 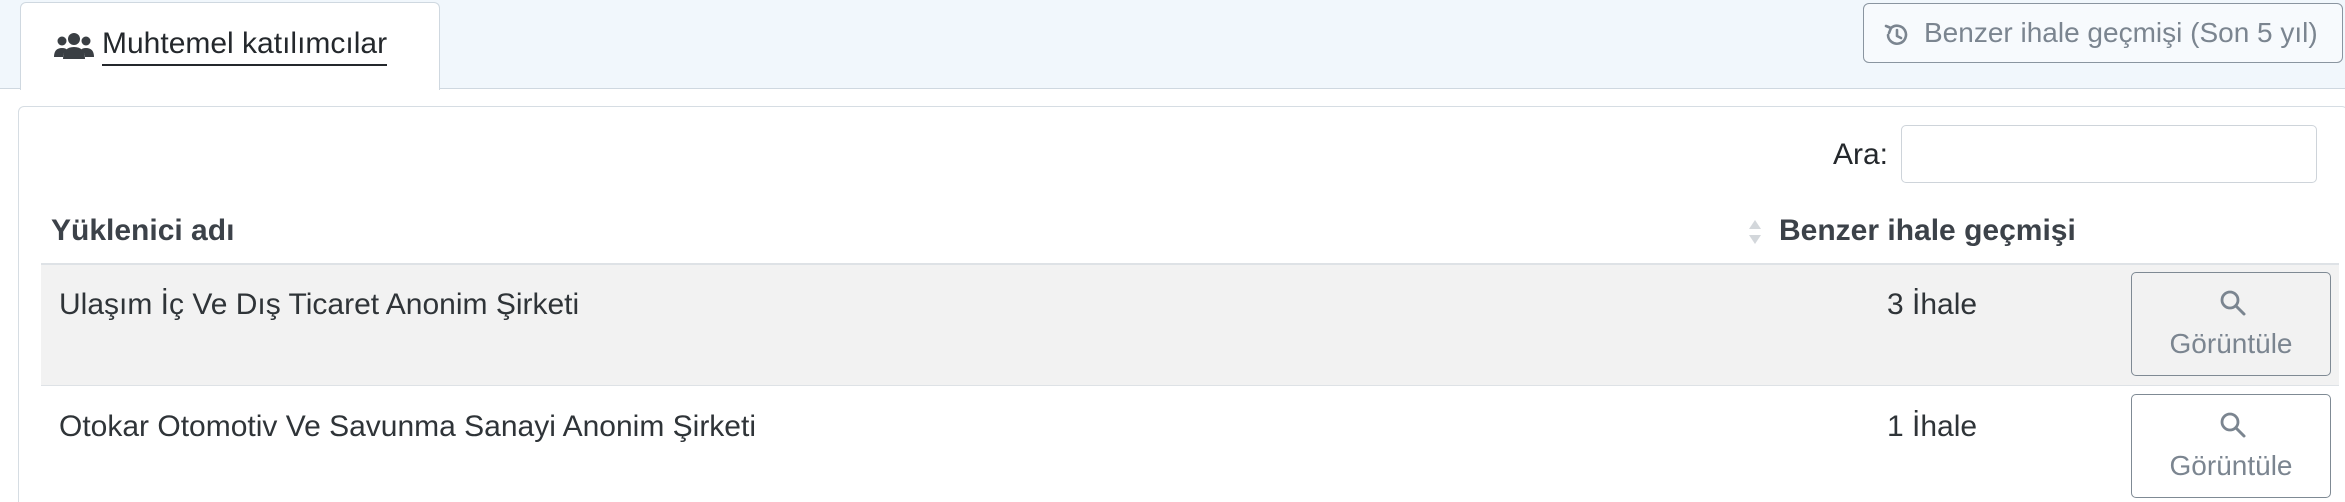 What do you see at coordinates (74, 46) in the screenshot?
I see `users-icon` at bounding box center [74, 46].